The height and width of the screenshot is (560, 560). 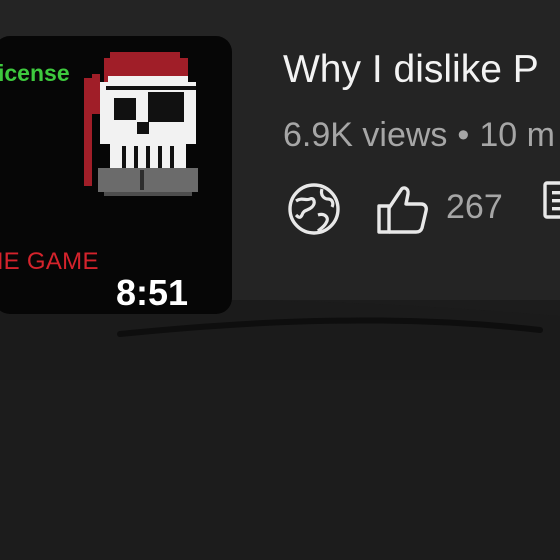 I want to click on like-count: 267, so click(x=474, y=207).